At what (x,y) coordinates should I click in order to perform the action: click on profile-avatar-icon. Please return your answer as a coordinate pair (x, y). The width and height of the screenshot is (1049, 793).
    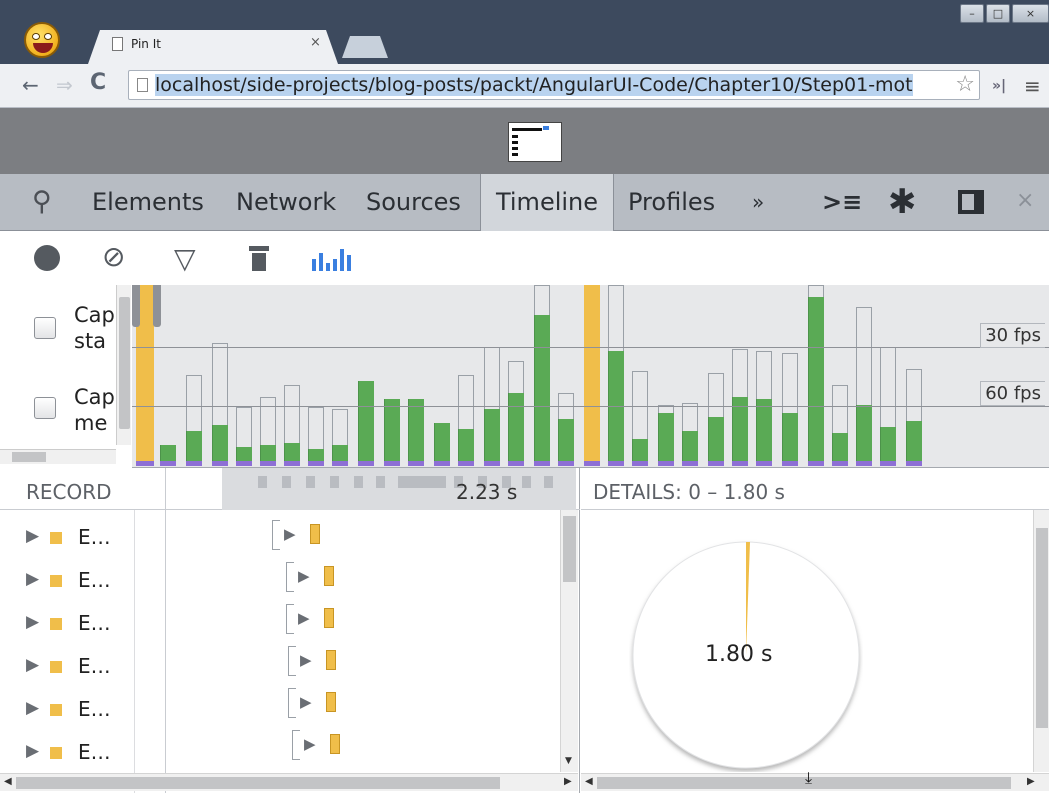
    Looking at the image, I should click on (42, 40).